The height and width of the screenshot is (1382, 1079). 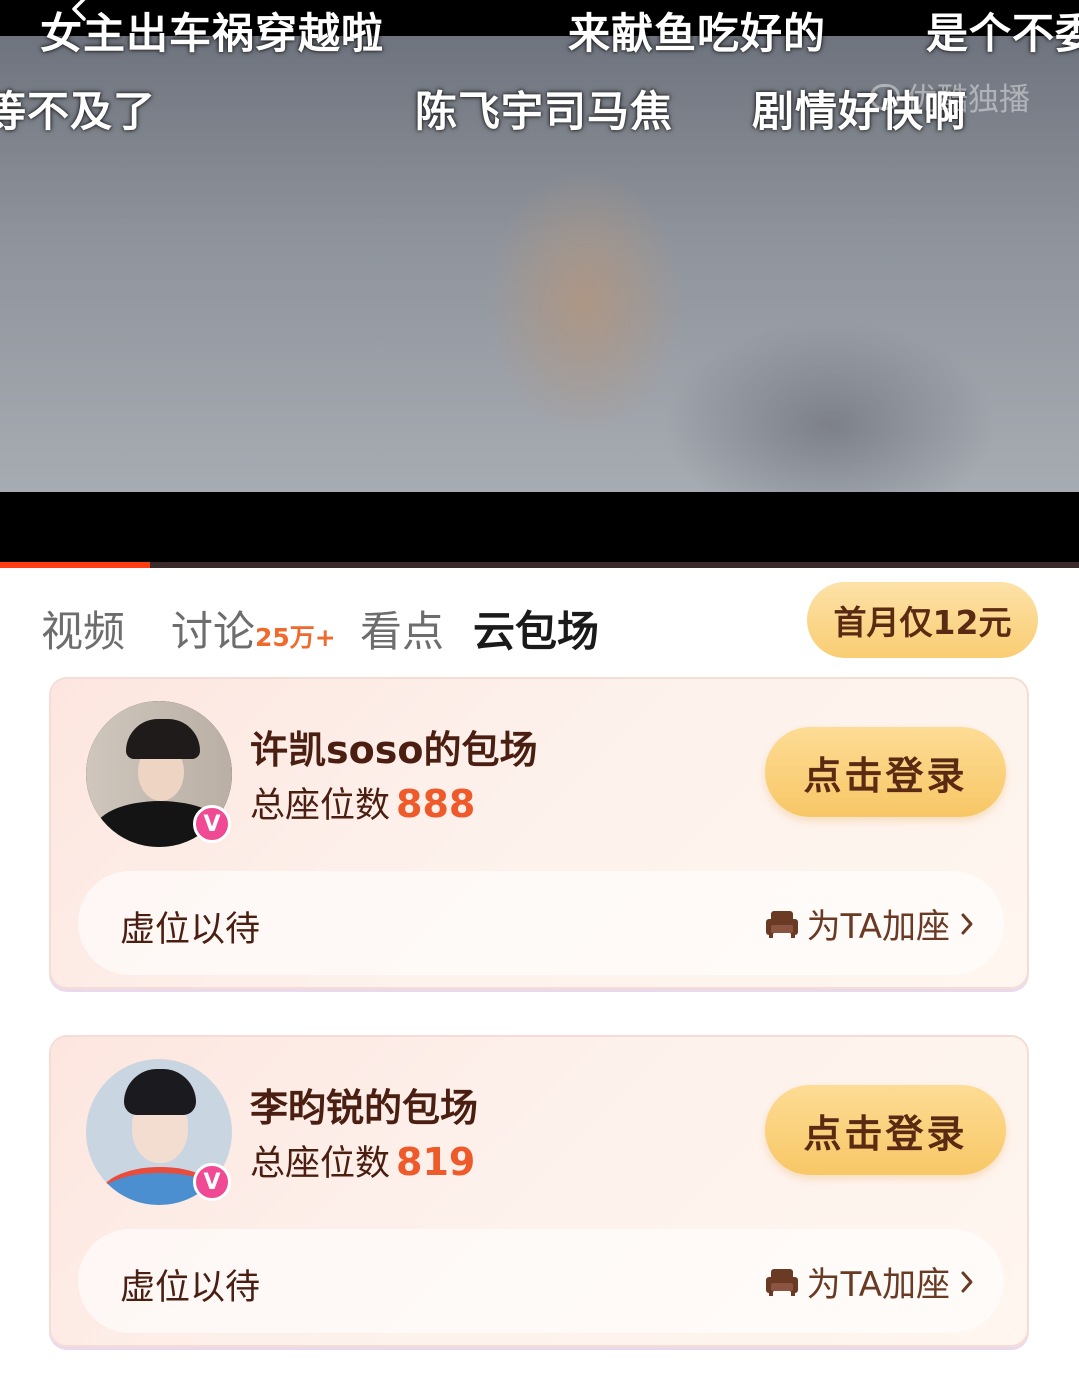 I want to click on seat-total-value: 888, so click(x=436, y=804).